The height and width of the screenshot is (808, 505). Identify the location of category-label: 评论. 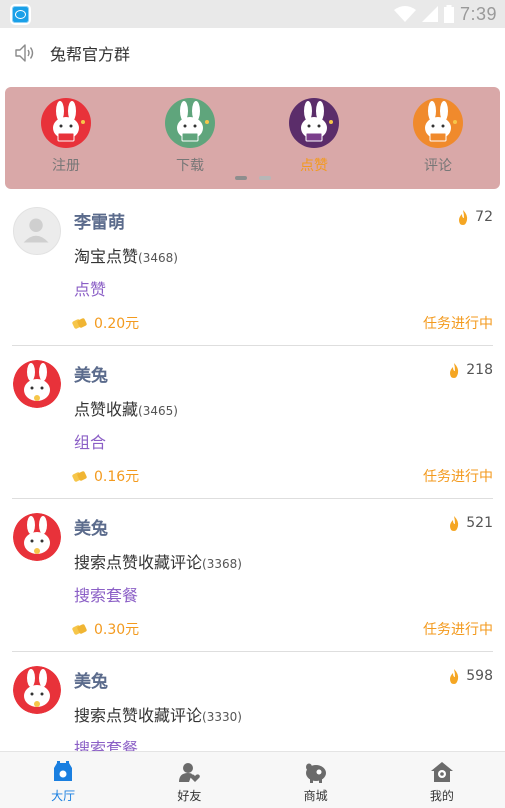
(438, 166).